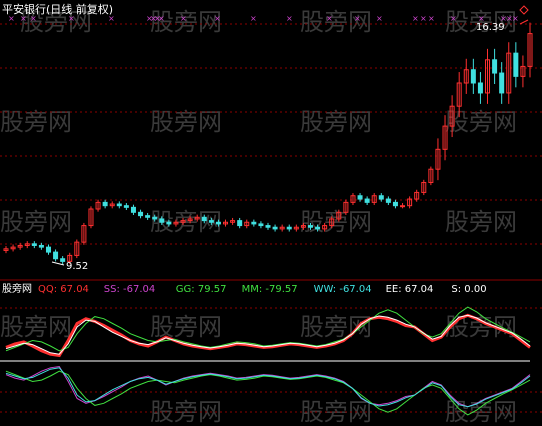 The image size is (542, 426). Describe the element at coordinates (77, 266) in the screenshot. I see `low-price-label: 9.52` at that location.